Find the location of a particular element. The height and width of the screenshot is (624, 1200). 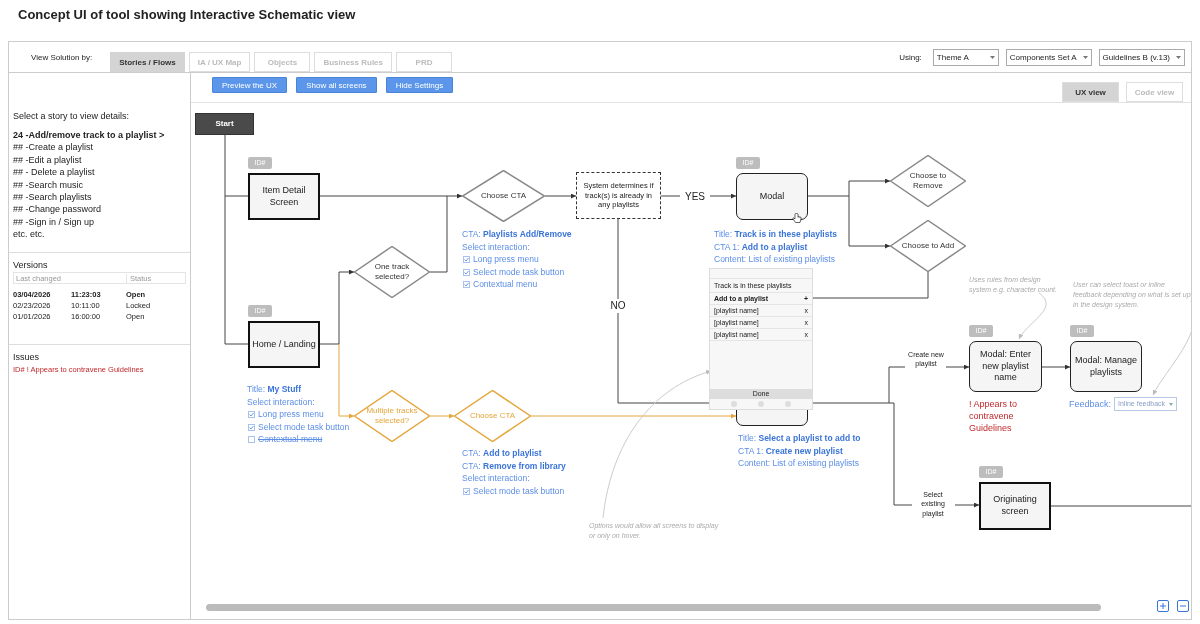

feedback-label: Feedback: is located at coordinates (1090, 404).